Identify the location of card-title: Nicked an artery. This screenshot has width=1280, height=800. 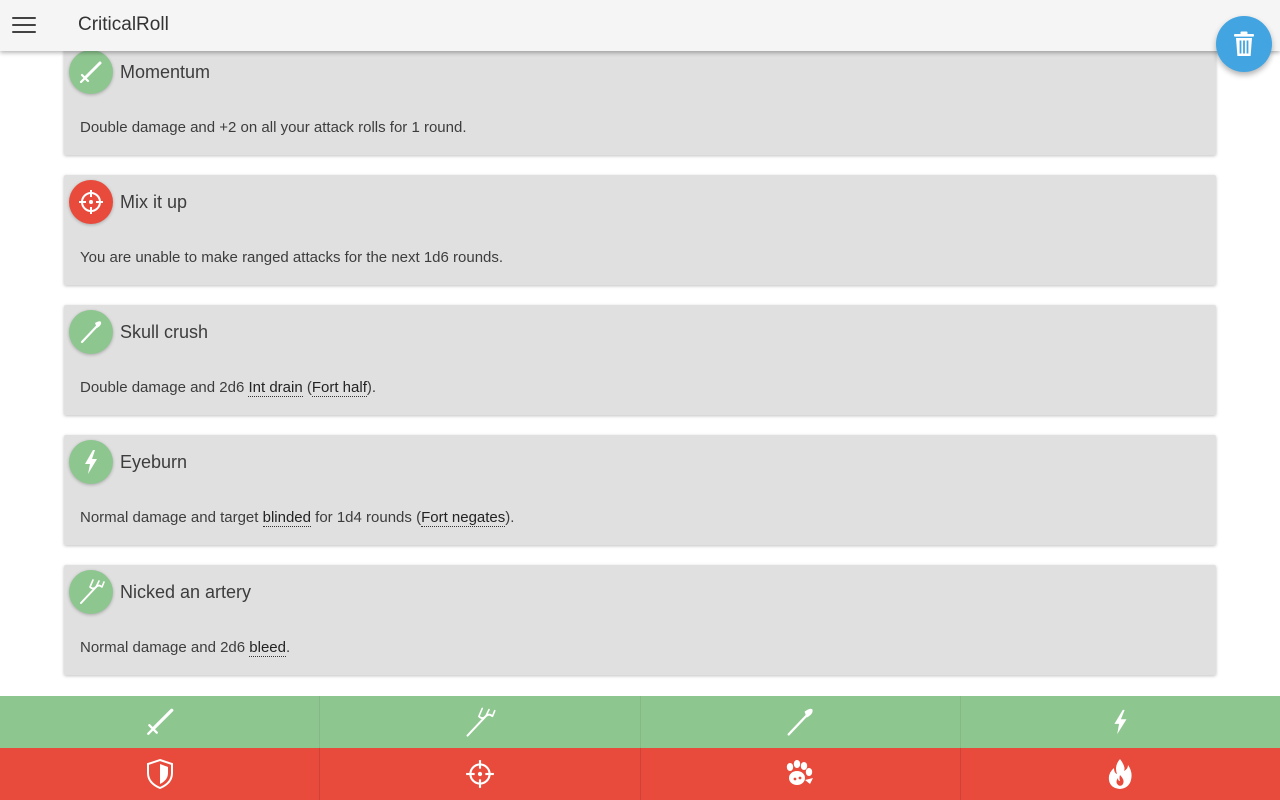
(186, 592).